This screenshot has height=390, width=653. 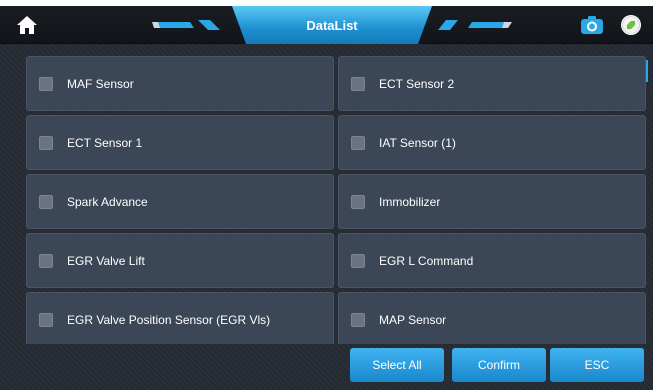 I want to click on list-item-maf-sensor: MAF Sensor, so click(x=180, y=83).